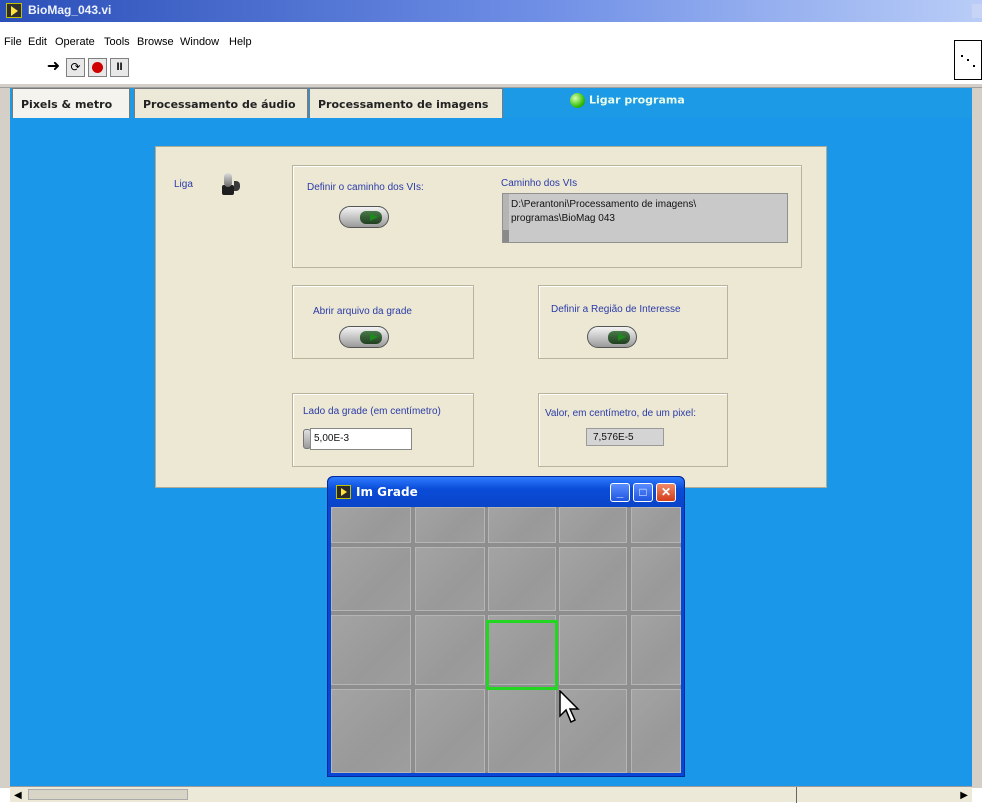 The image size is (982, 803). I want to click on tab-processamento-imagens: Processamento de imagens, so click(406, 103).